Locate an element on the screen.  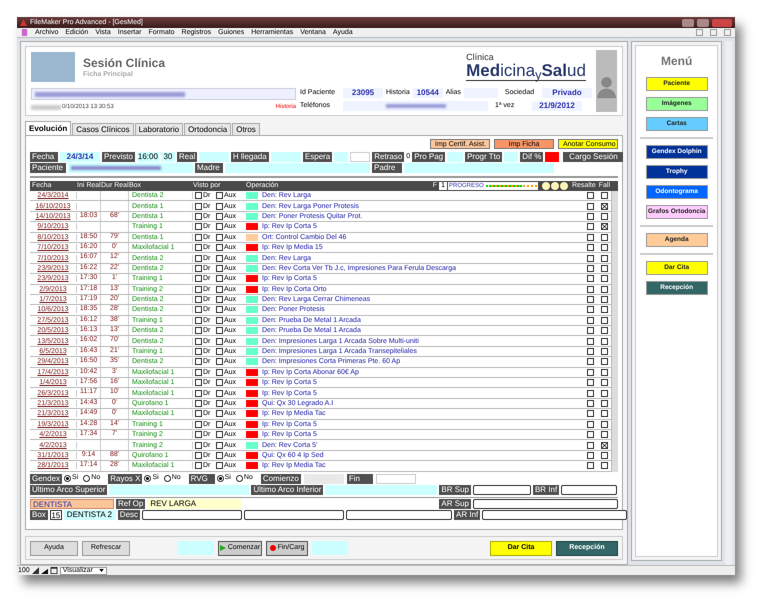
patient-field is located at coordinates (130, 168).